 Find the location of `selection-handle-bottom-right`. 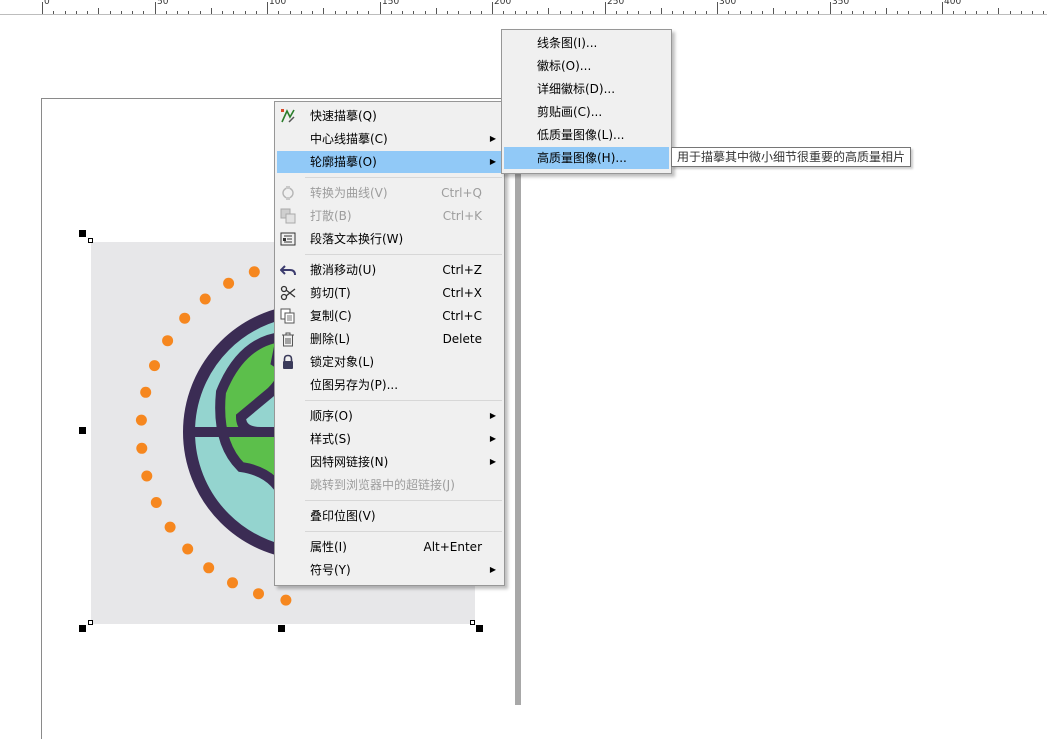

selection-handle-bottom-right is located at coordinates (479, 628).